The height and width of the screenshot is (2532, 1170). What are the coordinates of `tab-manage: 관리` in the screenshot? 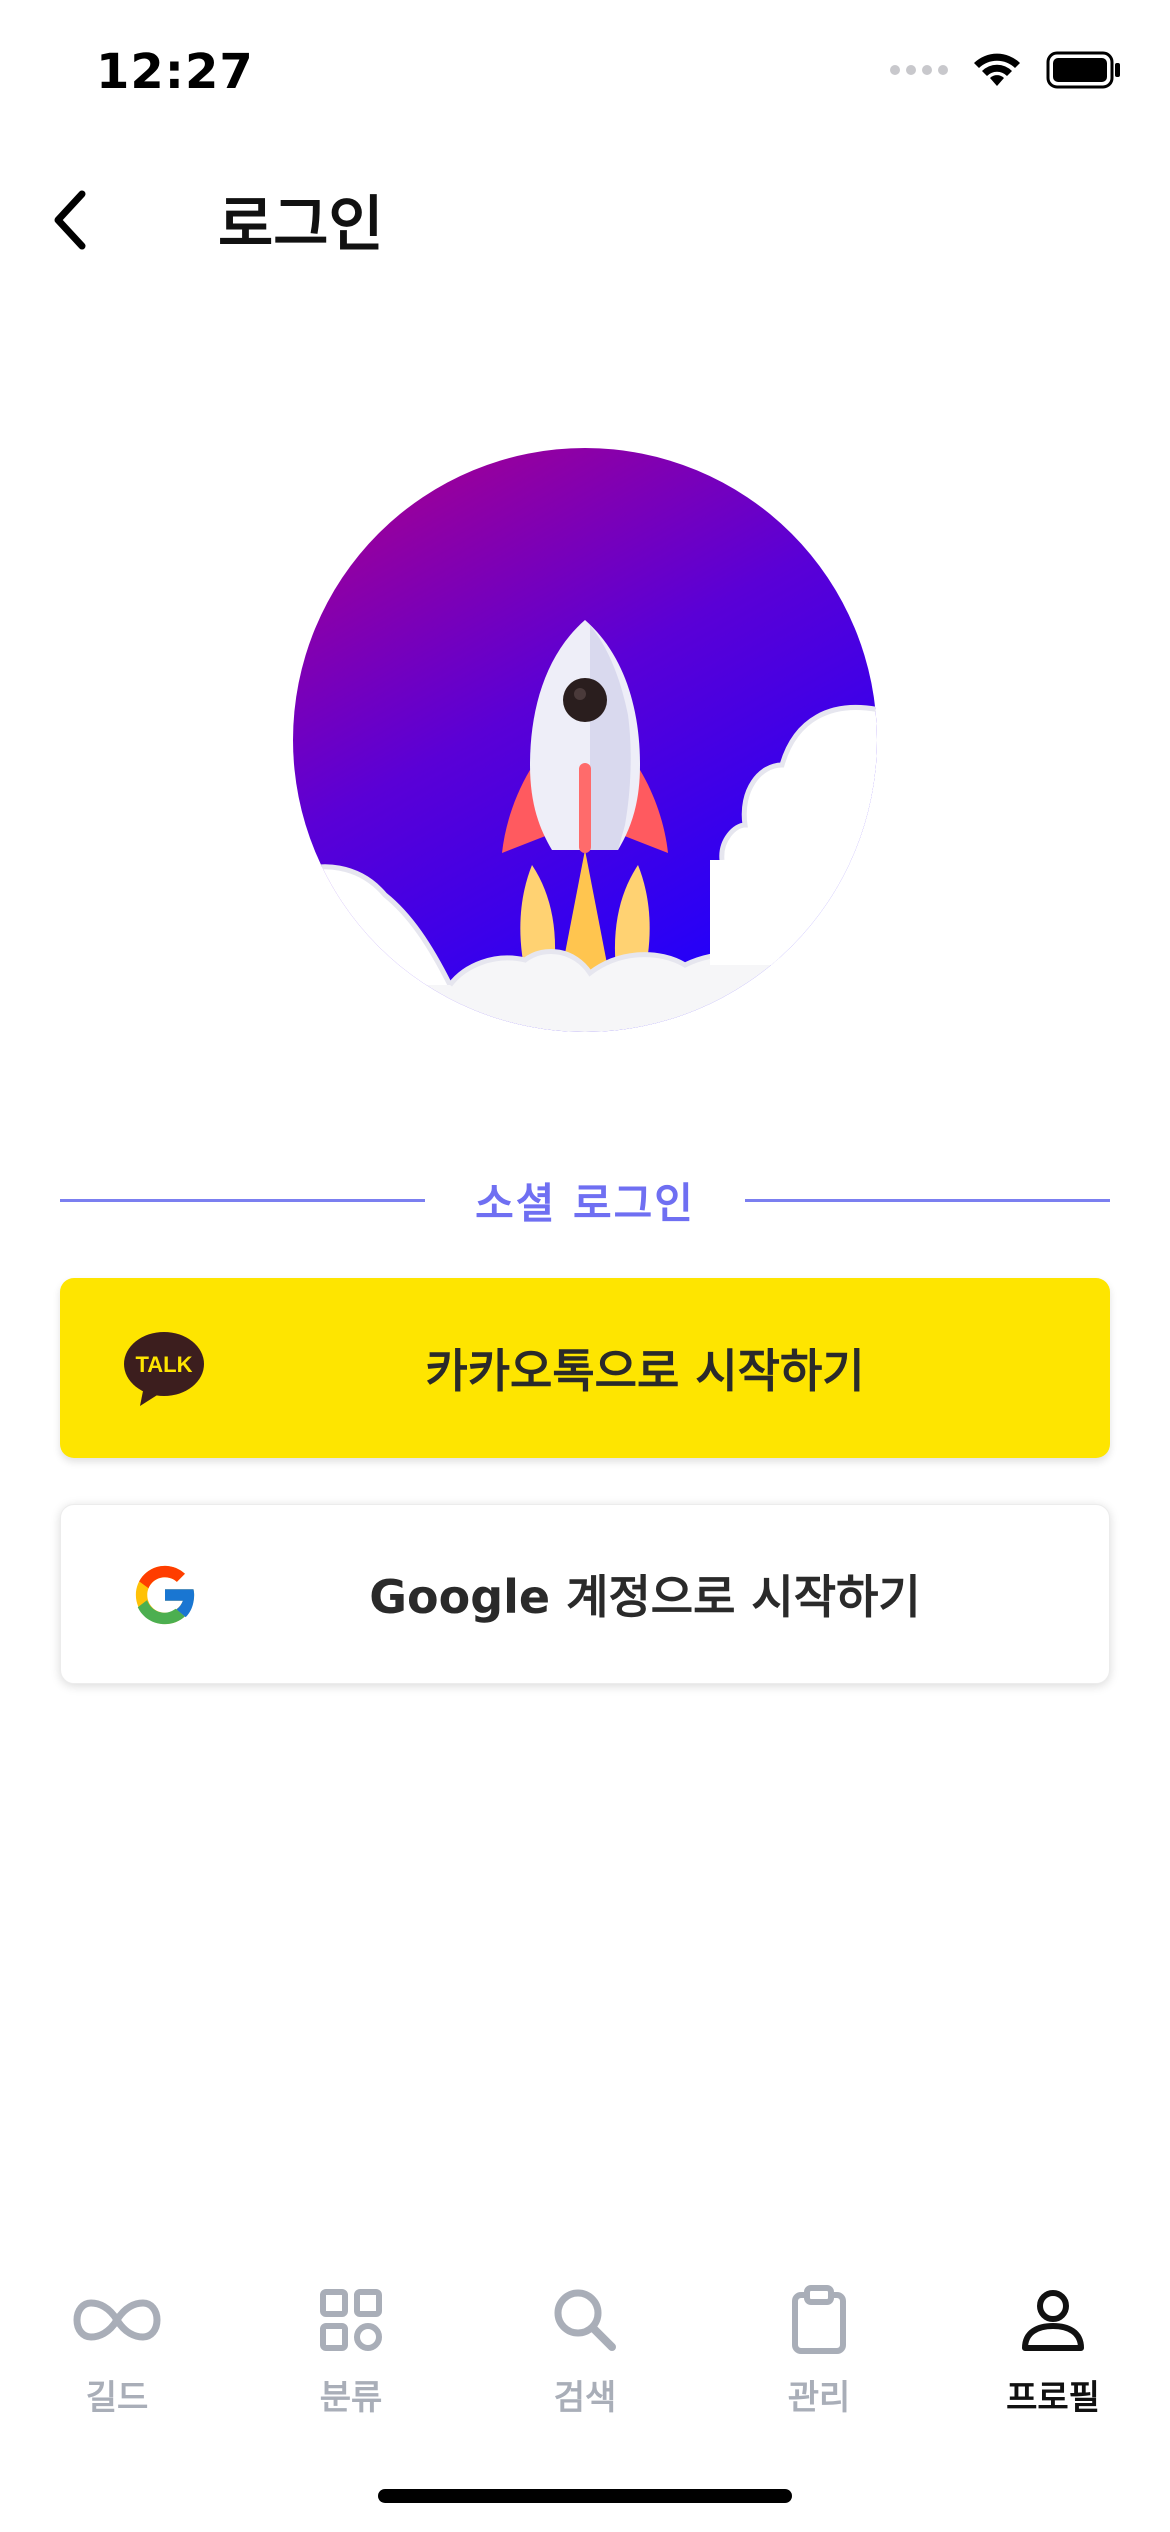 It's located at (819, 2355).